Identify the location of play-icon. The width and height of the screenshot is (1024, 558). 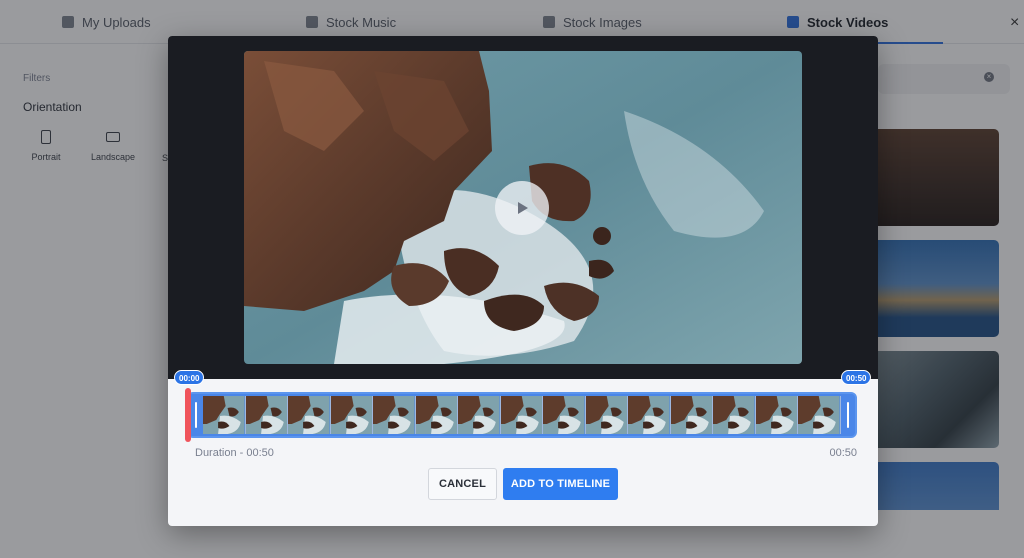
(523, 208).